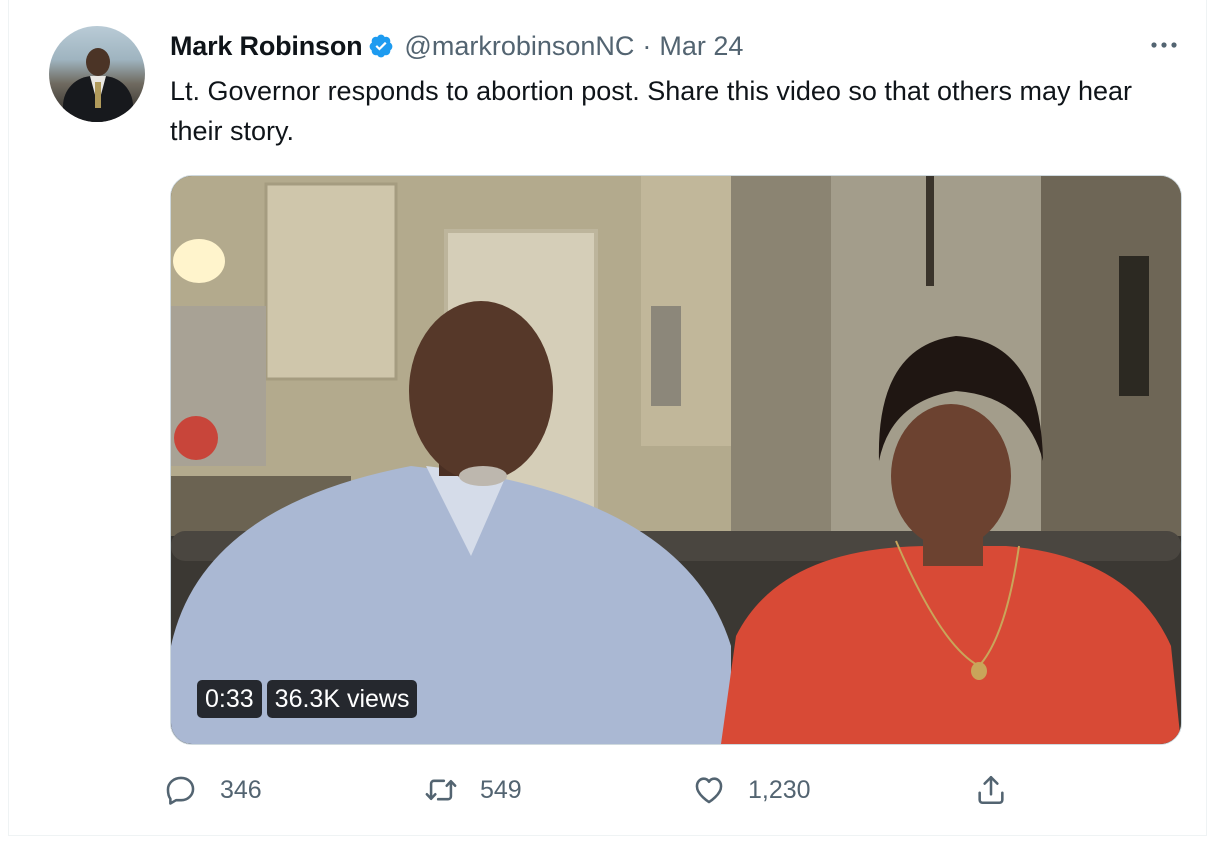  Describe the element at coordinates (607, 790) in the screenshot. I see `action-bar: 346 549 1,230` at that location.